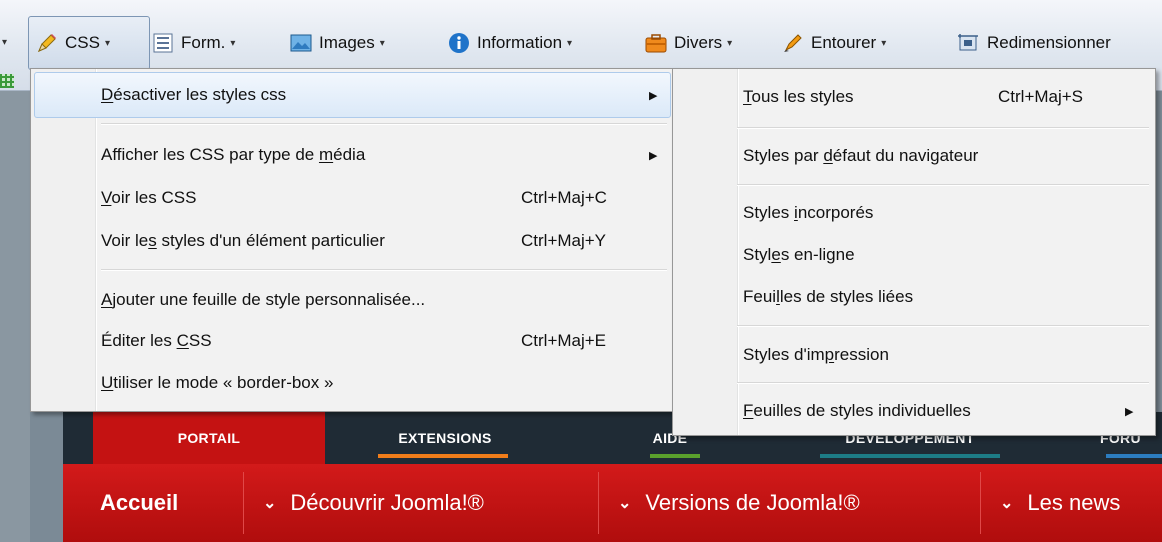  I want to click on toolbar-redimensionner-button: Redimensionner, so click(1034, 43).